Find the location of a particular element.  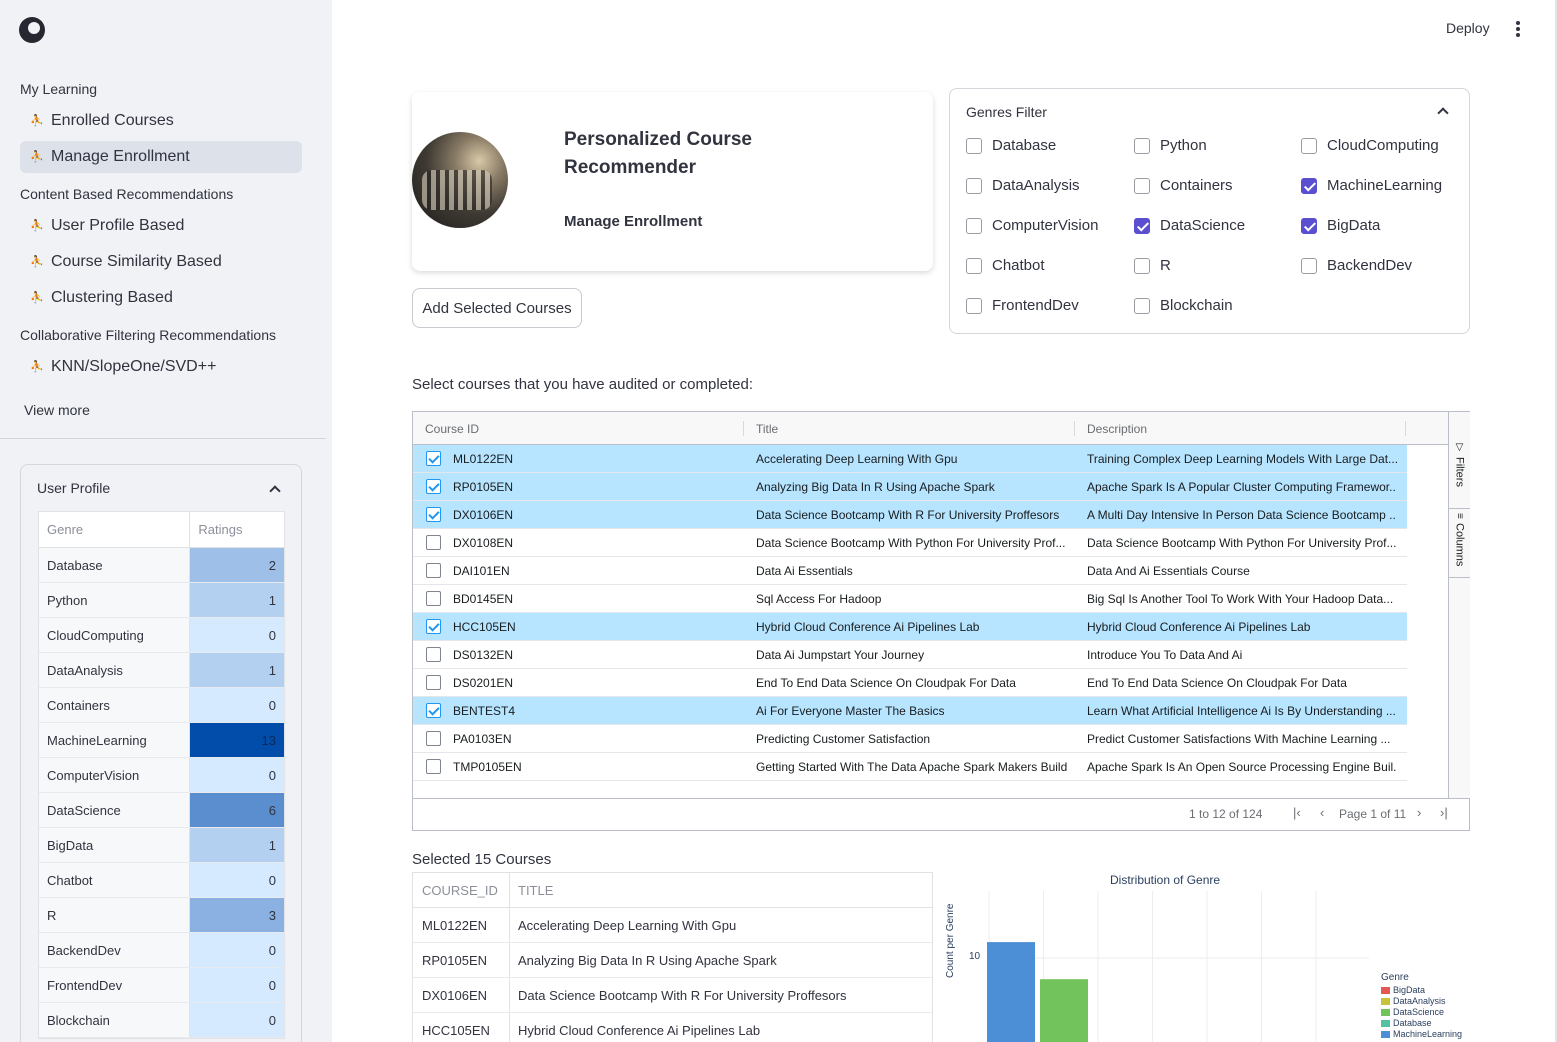

nav-item-user-profile-based: ⛹ User Profile Based is located at coordinates (161, 226).